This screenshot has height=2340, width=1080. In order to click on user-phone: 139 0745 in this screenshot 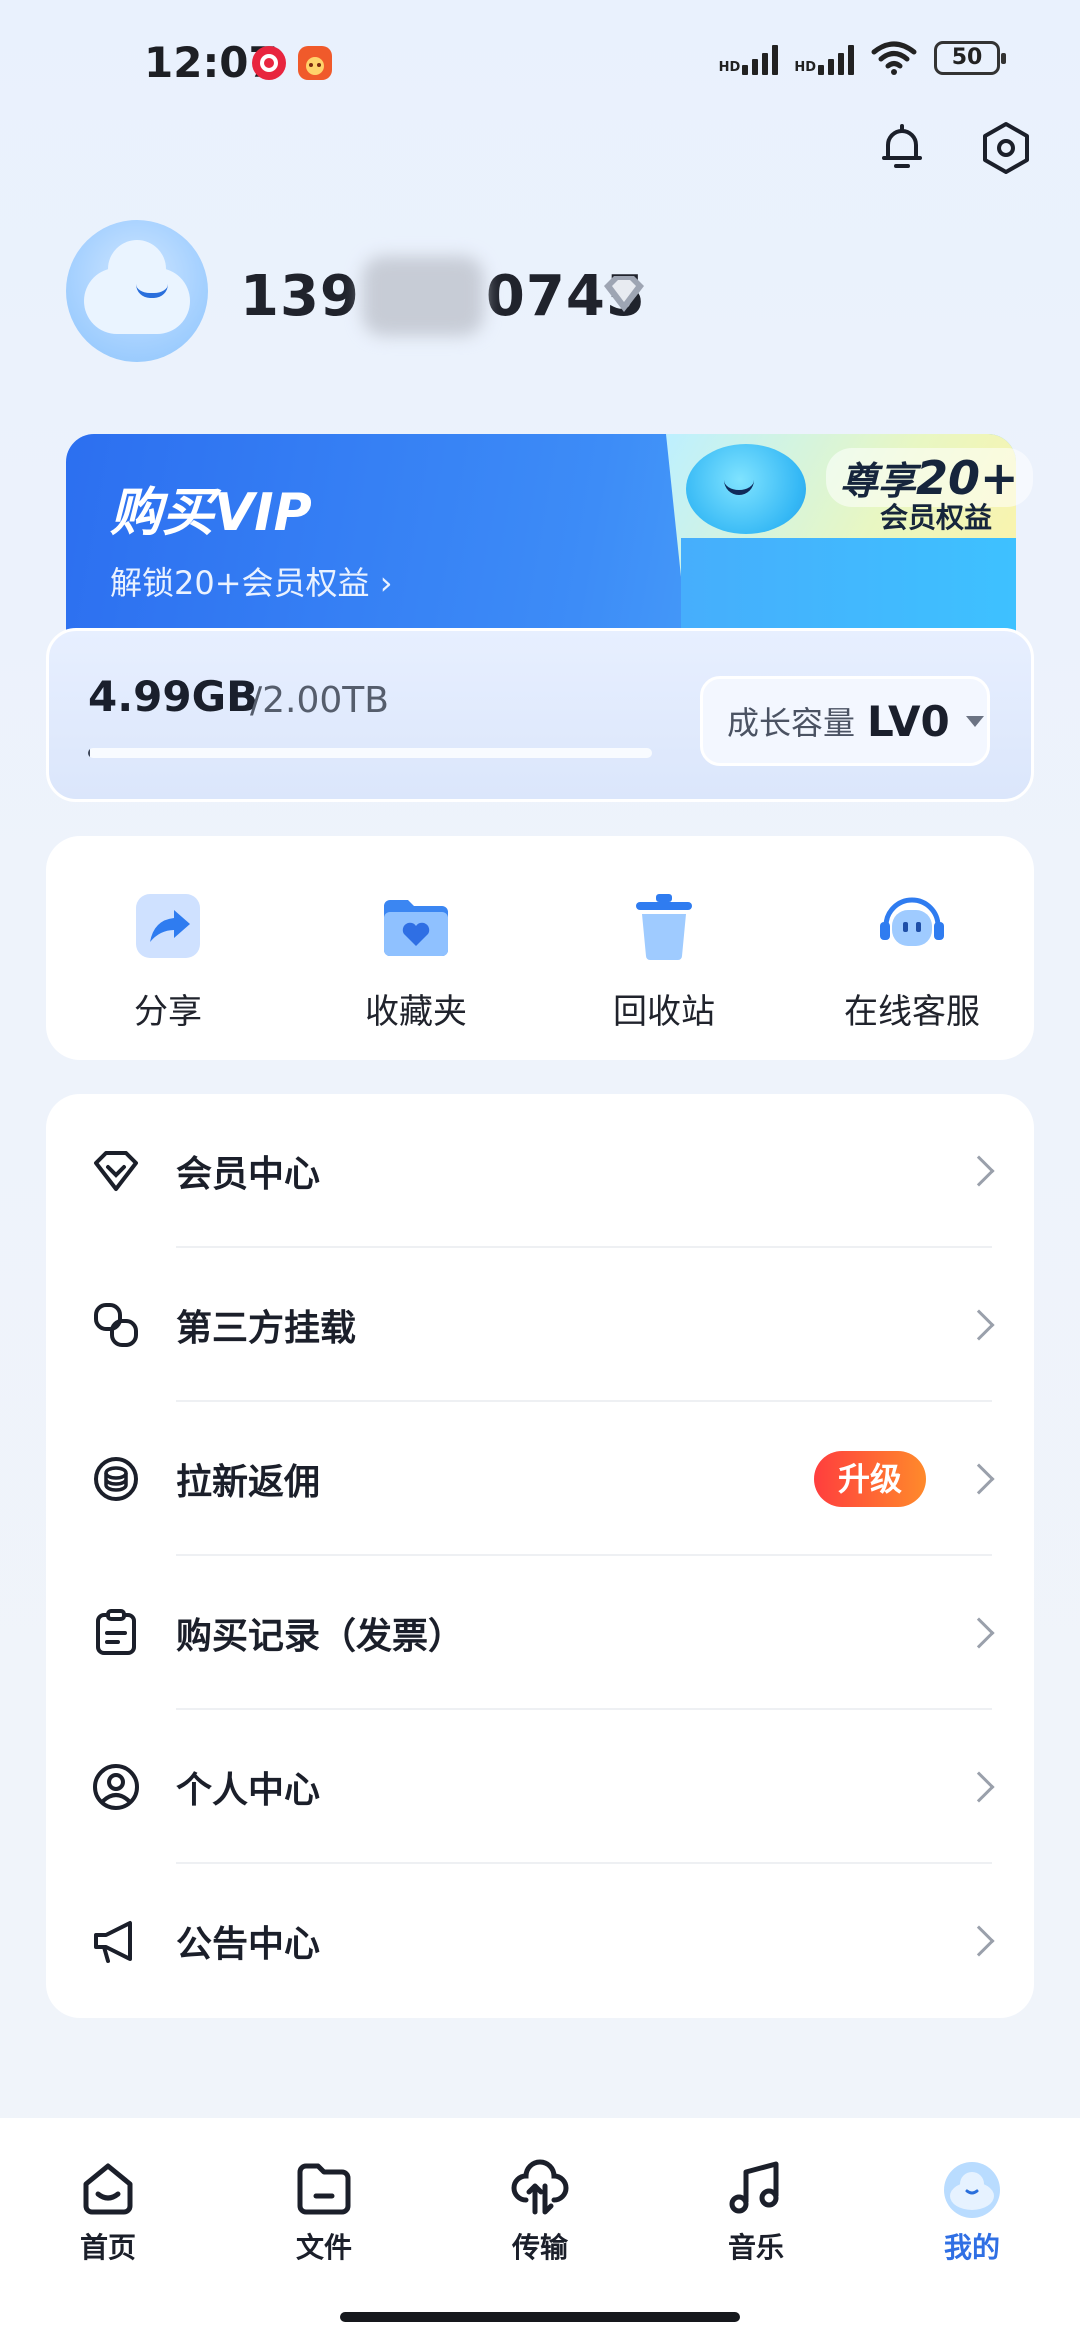, I will do `click(443, 296)`.